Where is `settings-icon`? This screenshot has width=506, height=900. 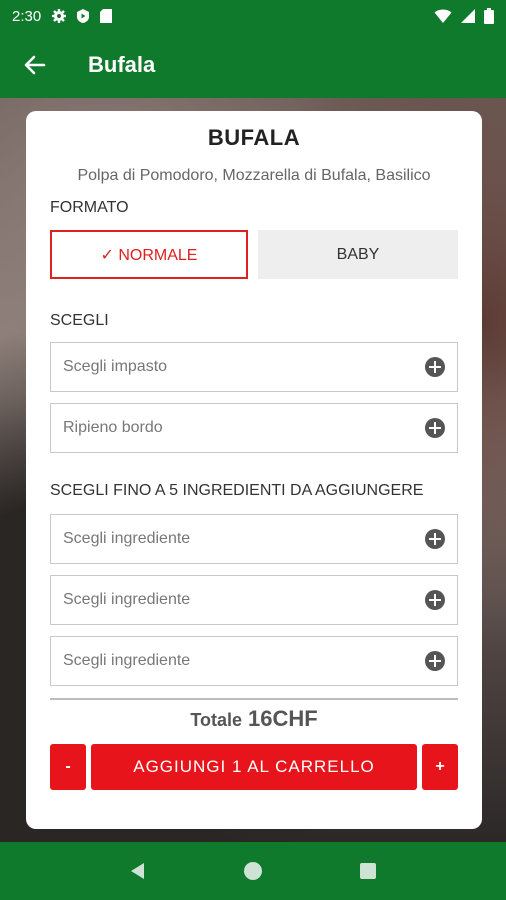
settings-icon is located at coordinates (59, 16).